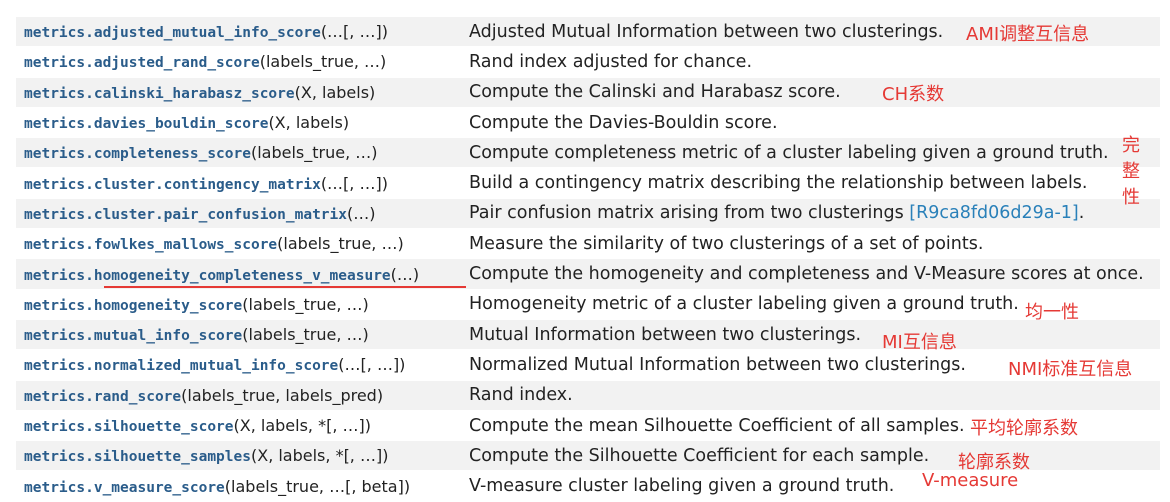 This screenshot has height=502, width=1170. What do you see at coordinates (1081, 213) in the screenshot?
I see `description-tail: .` at bounding box center [1081, 213].